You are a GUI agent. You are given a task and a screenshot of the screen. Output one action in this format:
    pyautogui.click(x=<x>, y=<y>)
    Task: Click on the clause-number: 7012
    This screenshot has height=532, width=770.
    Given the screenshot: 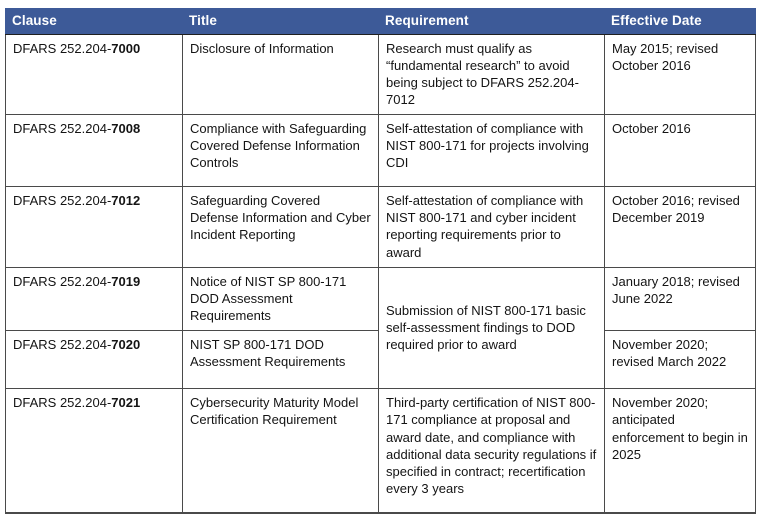 What is the action you would take?
    pyautogui.click(x=126, y=201)
    